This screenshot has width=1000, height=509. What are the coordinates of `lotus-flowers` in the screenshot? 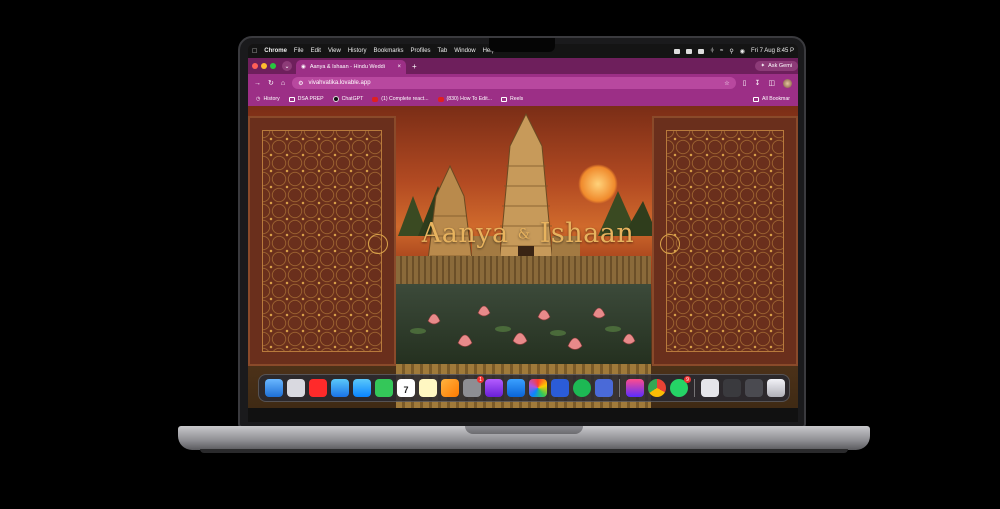 It's located at (523, 327).